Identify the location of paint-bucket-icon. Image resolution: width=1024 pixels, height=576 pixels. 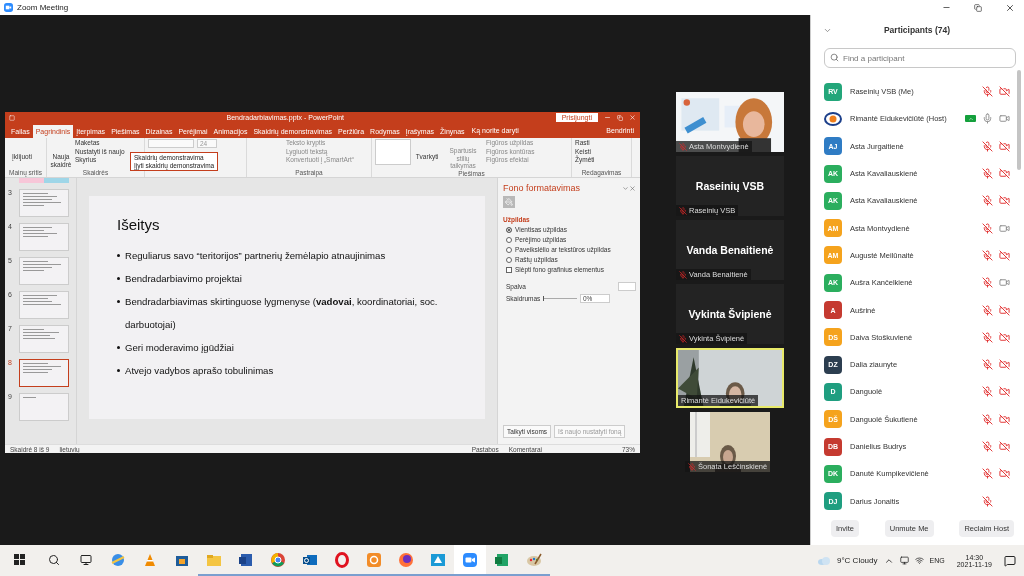
(509, 202).